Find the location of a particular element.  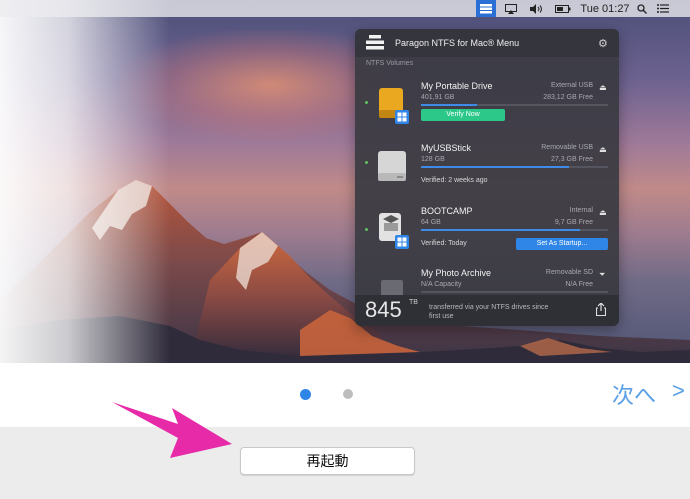

panel-header: Paragon NTFS for Mac® Menu ⚙ is located at coordinates (487, 43).